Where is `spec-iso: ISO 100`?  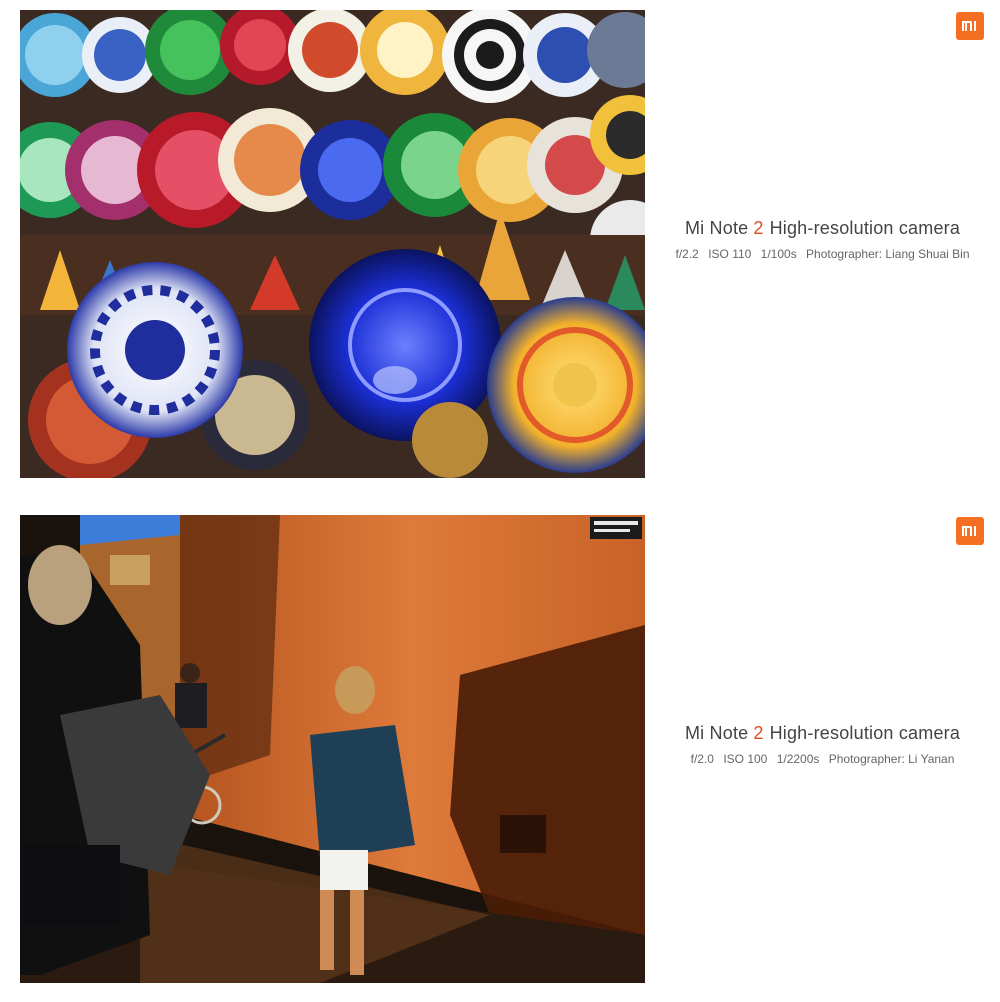
spec-iso: ISO 100 is located at coordinates (745, 759).